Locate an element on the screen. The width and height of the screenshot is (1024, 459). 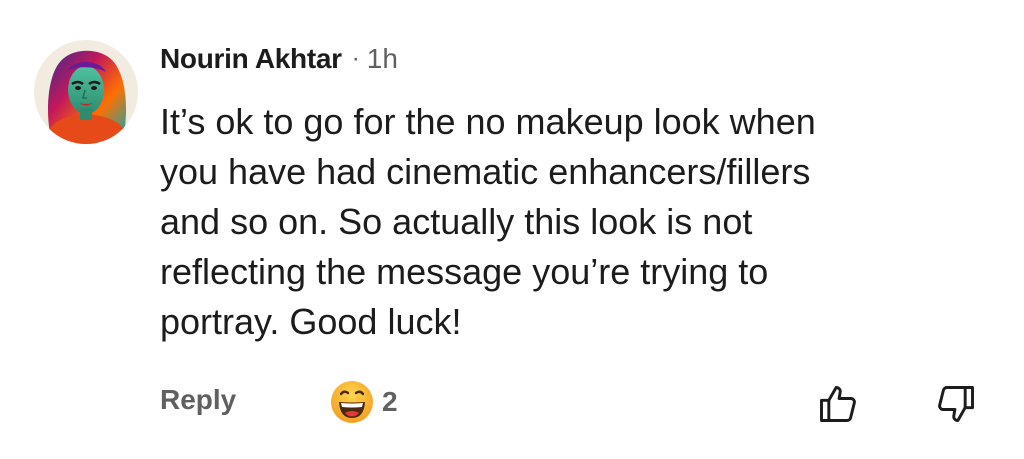
grinning-emoji-icon is located at coordinates (352, 402).